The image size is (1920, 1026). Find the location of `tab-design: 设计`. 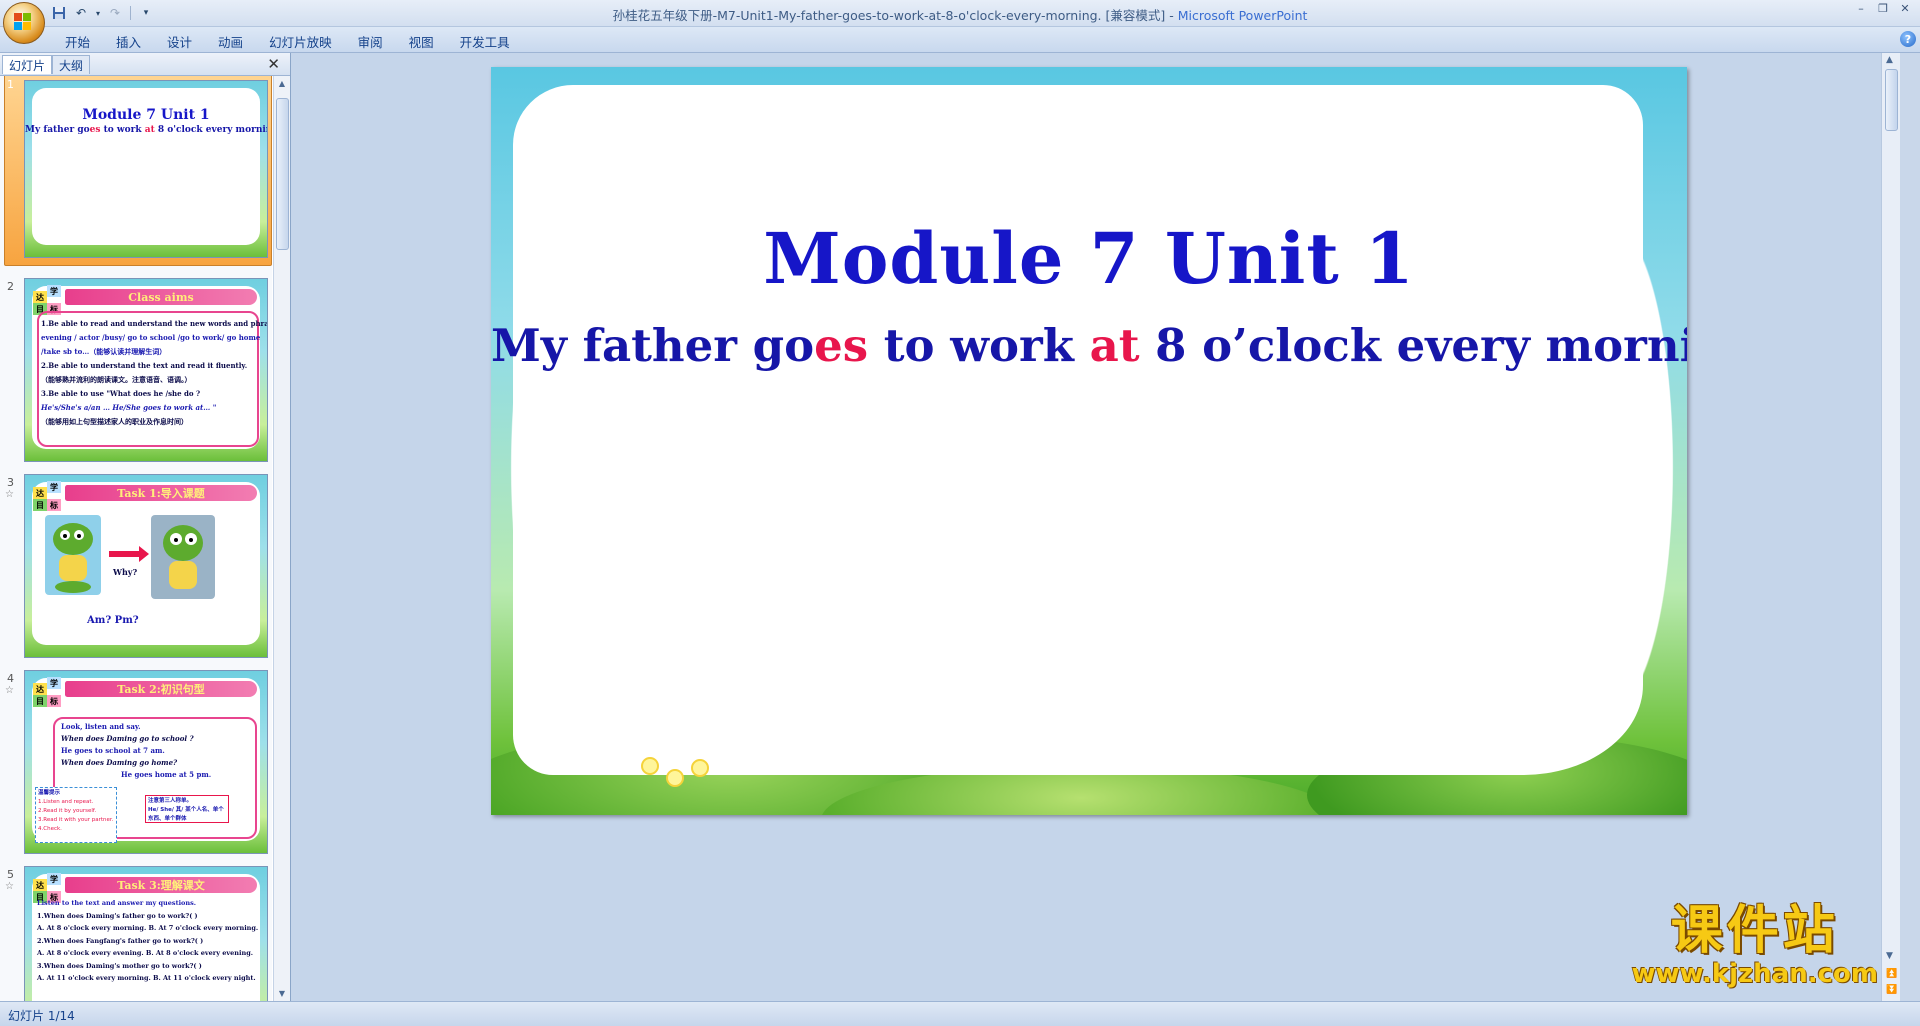

tab-design: 设计 is located at coordinates (179, 41).